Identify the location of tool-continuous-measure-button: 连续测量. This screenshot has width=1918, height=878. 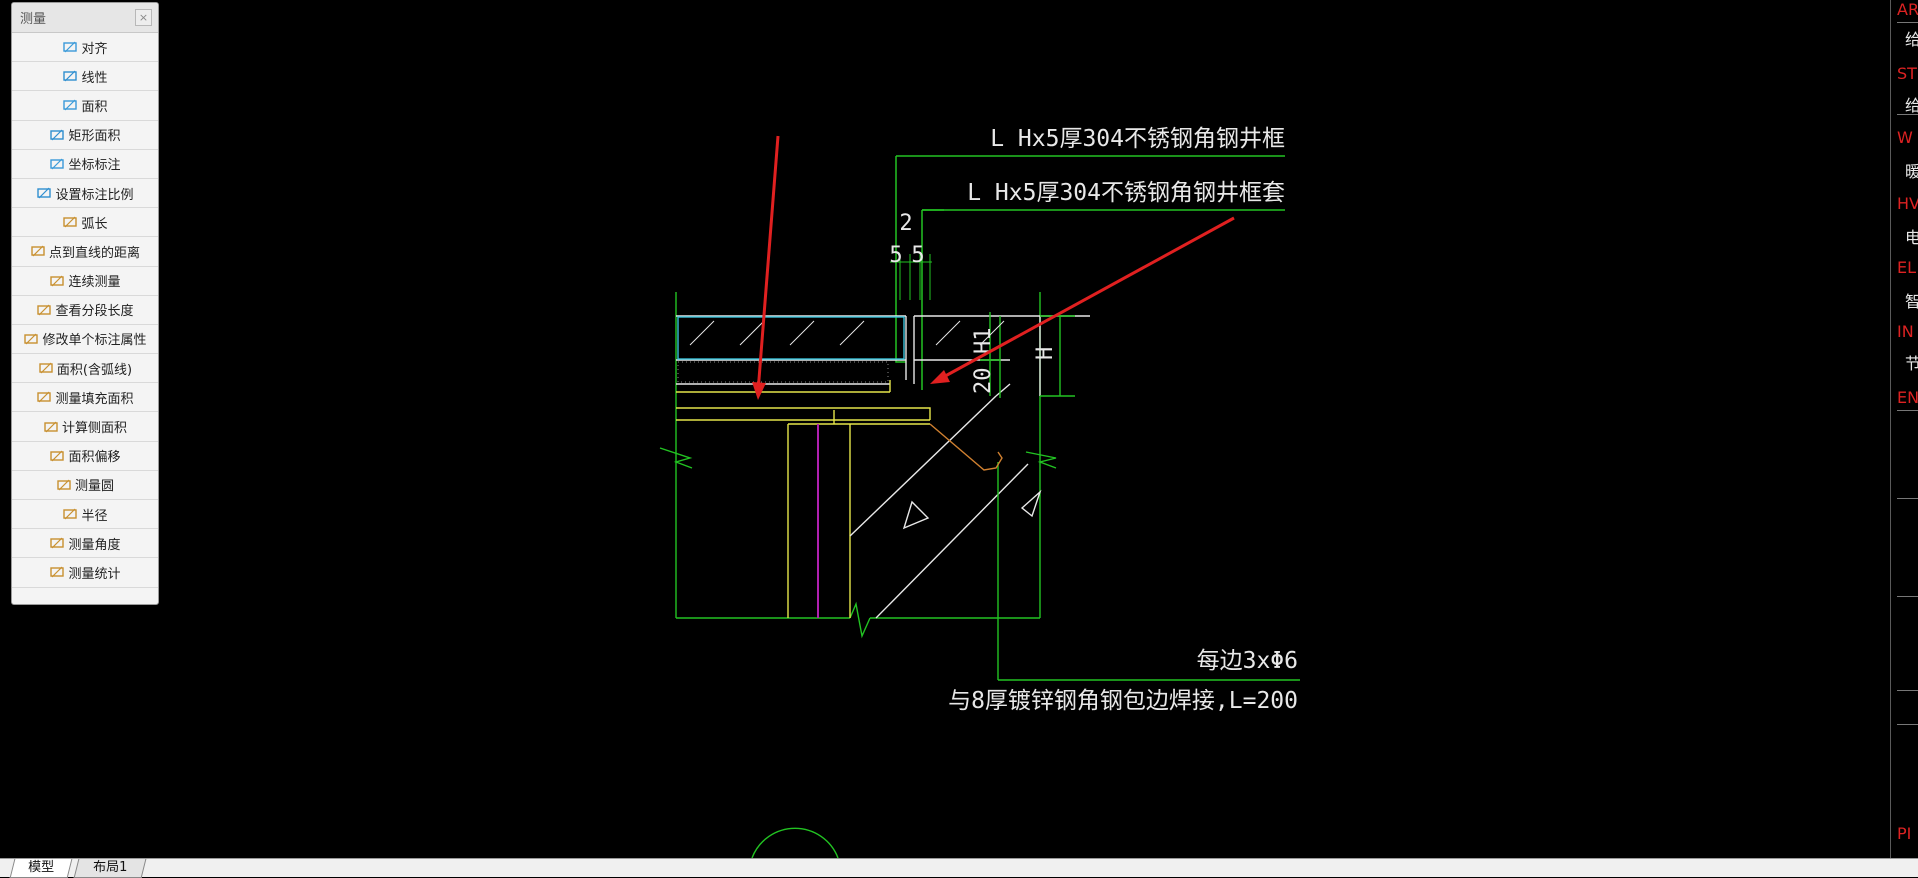
(85, 281).